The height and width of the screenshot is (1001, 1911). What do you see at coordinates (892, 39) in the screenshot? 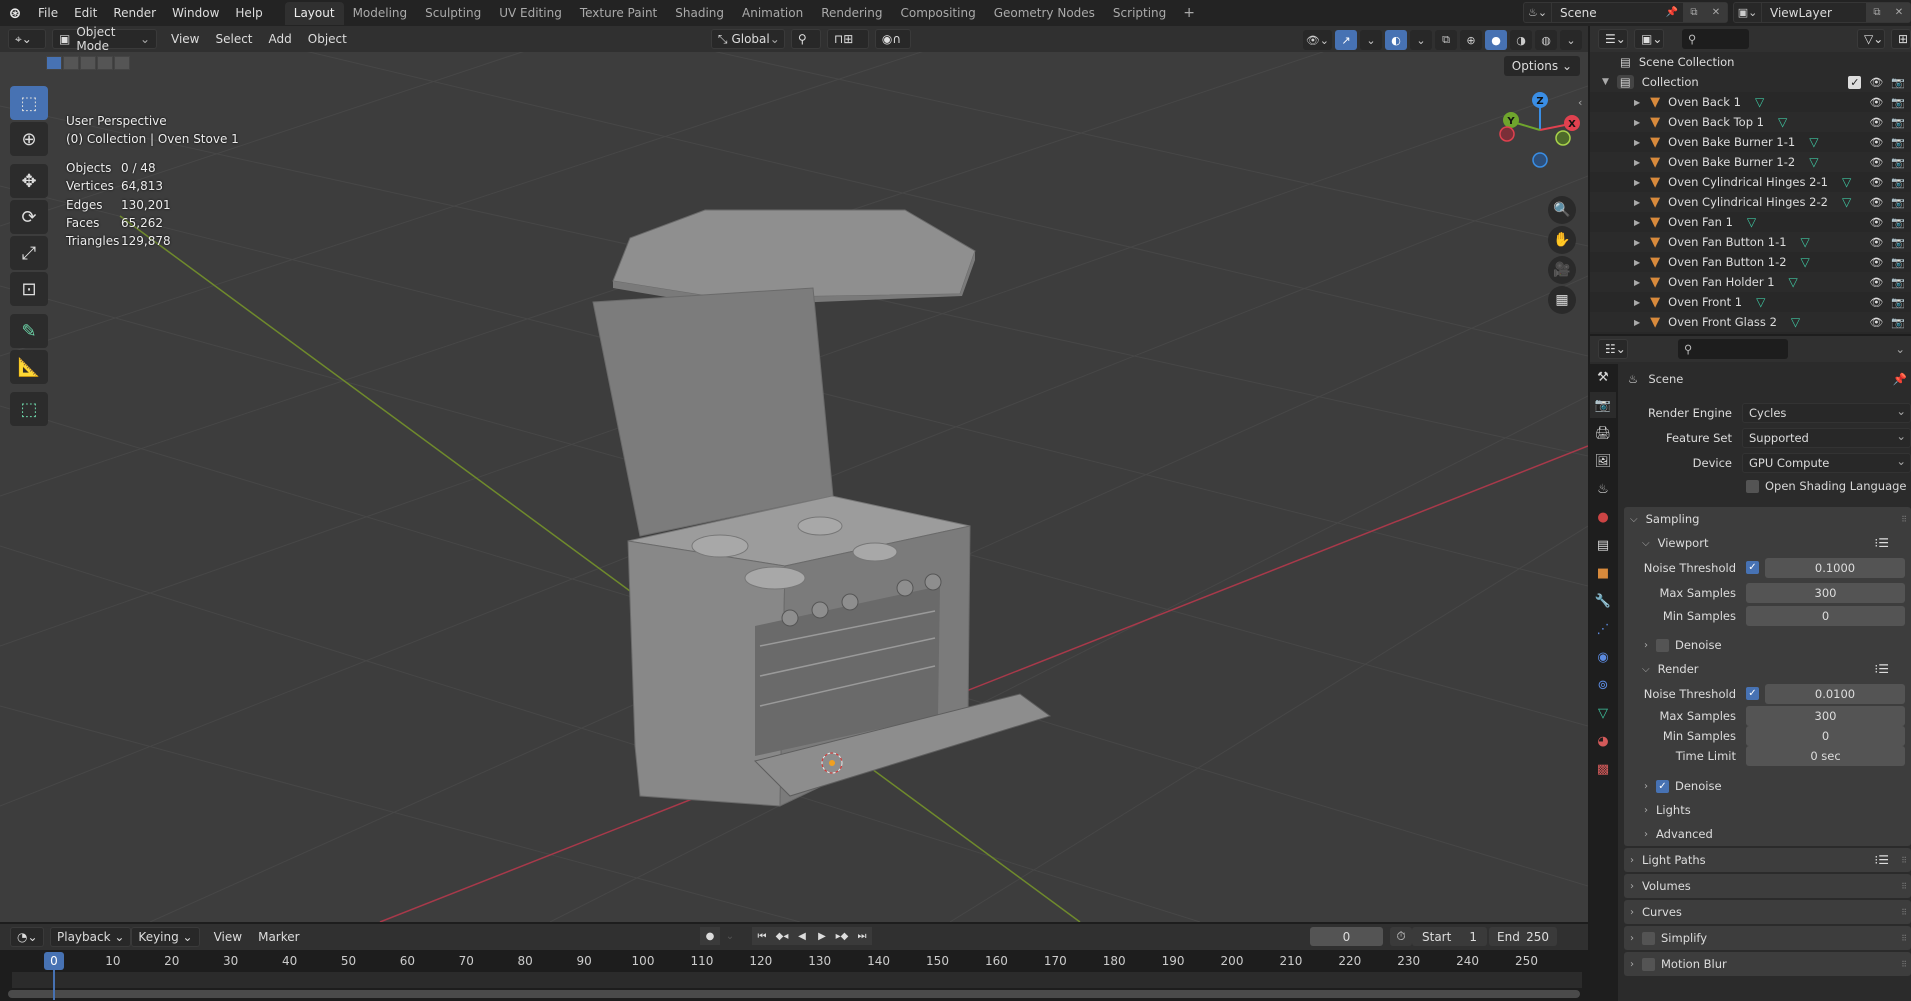
I see `proportional-edit-button: ◉∩` at bounding box center [892, 39].